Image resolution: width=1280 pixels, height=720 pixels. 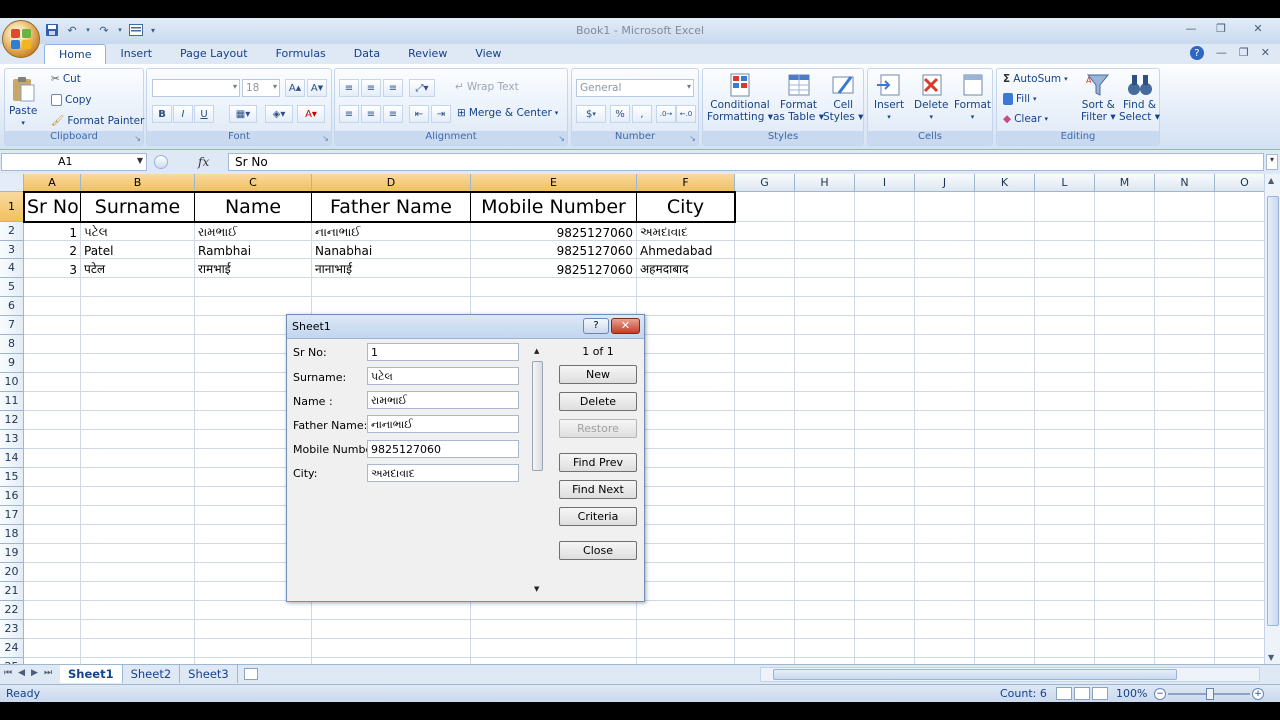 What do you see at coordinates (52, 610) in the screenshot?
I see `cell-a22` at bounding box center [52, 610].